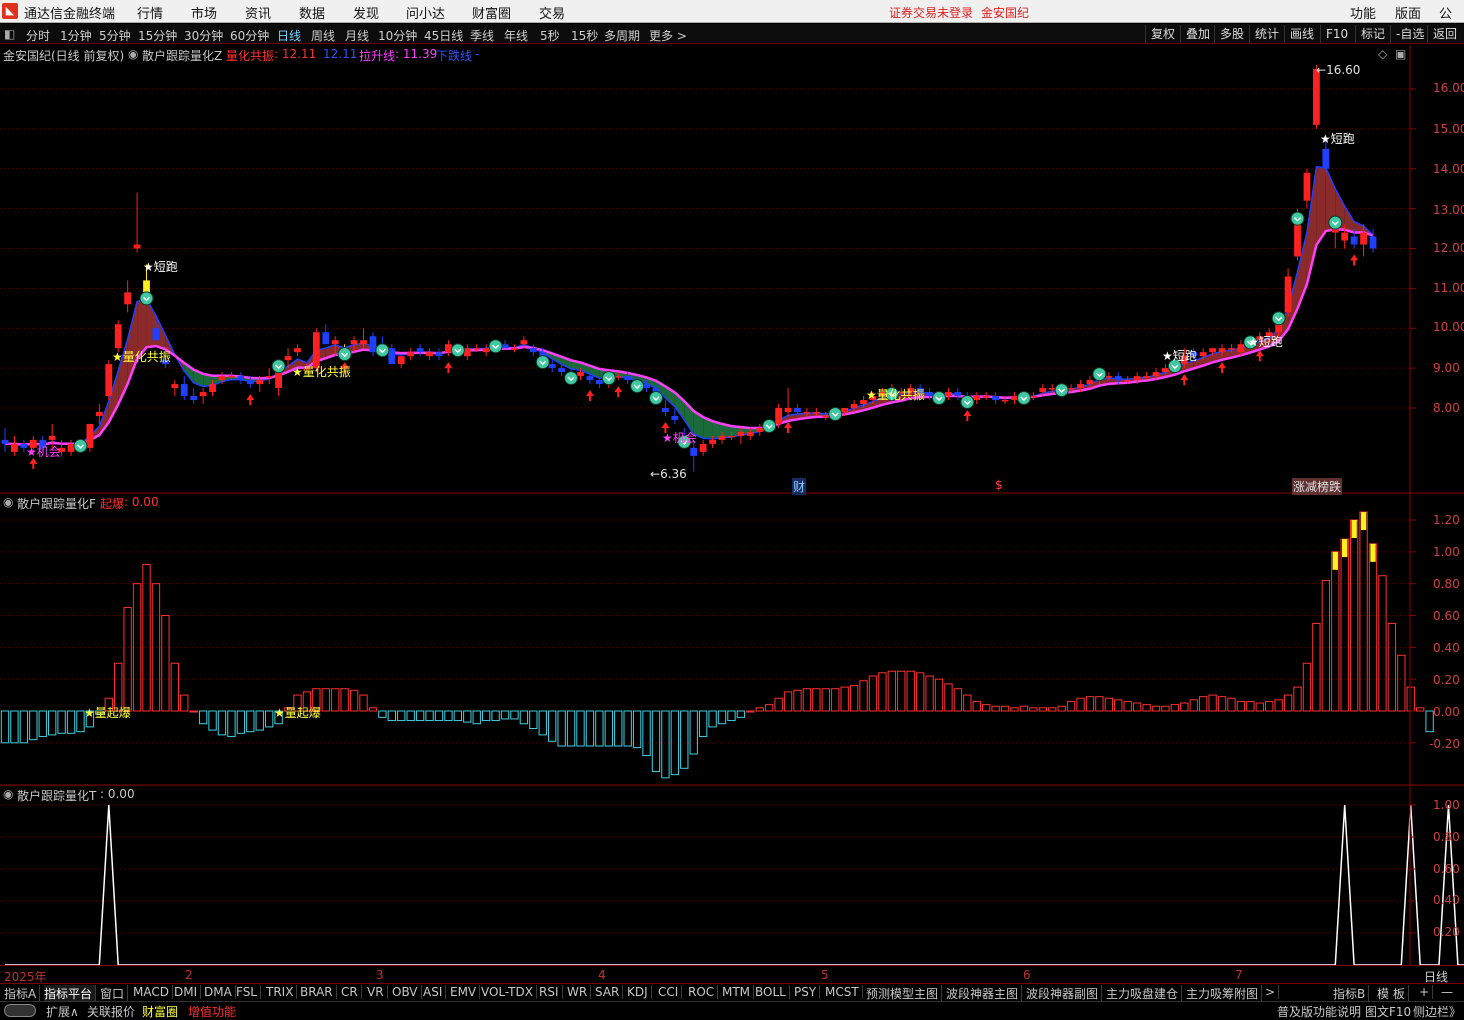 The image size is (1464, 1020). Describe the element at coordinates (1272, 992) in the screenshot. I see `tabs-scroll-right-button: >` at that location.